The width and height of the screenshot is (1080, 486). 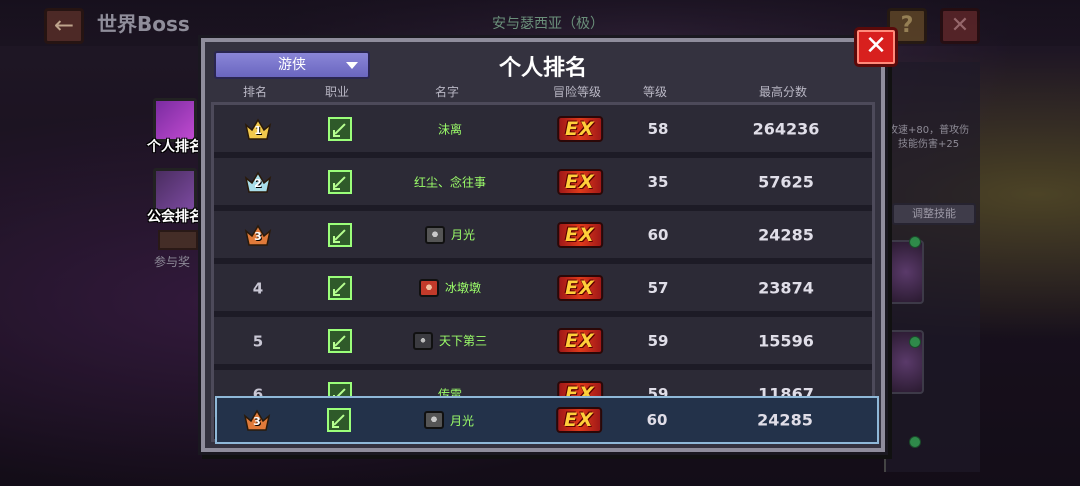 I want to click on self-ranking-row: 3 月光 EX 60 24285, so click(x=547, y=420).